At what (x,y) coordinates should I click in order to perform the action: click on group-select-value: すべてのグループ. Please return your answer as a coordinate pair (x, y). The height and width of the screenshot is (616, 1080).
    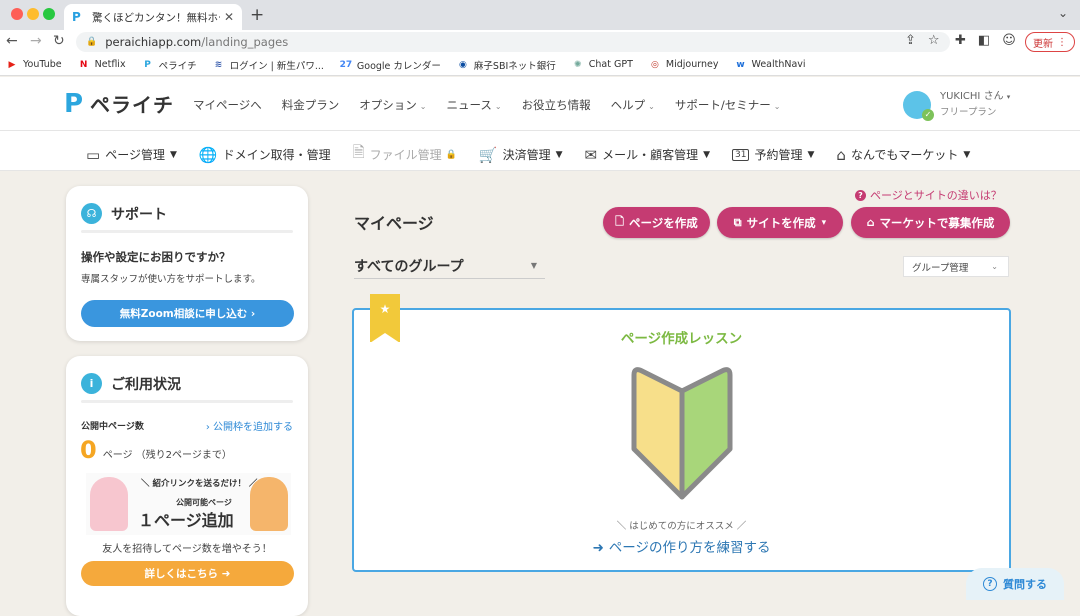
    Looking at the image, I should click on (409, 266).